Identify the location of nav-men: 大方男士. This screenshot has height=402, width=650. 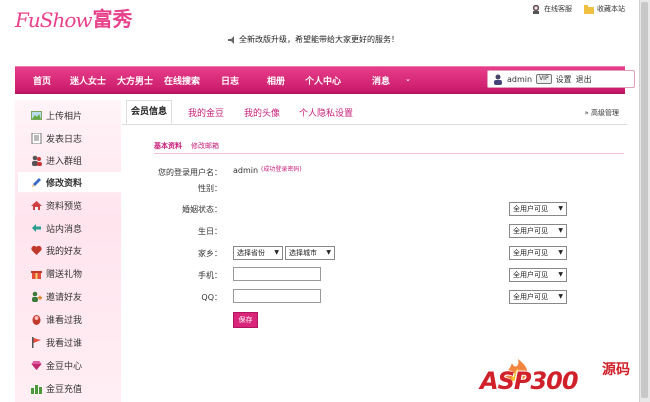
(135, 80).